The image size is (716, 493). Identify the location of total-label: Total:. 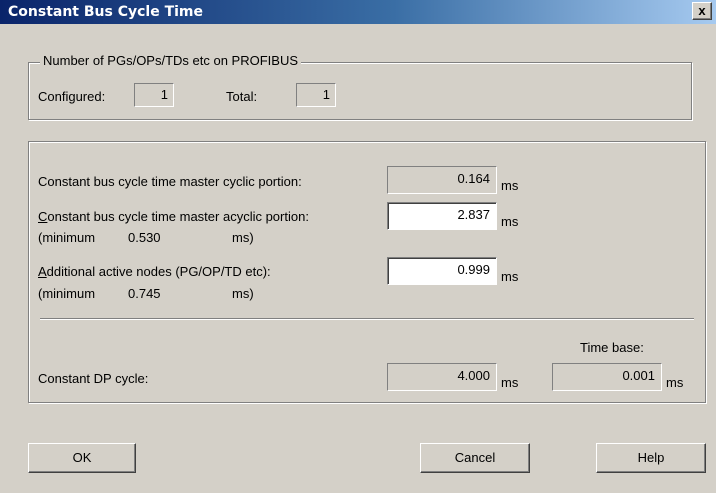
(242, 96).